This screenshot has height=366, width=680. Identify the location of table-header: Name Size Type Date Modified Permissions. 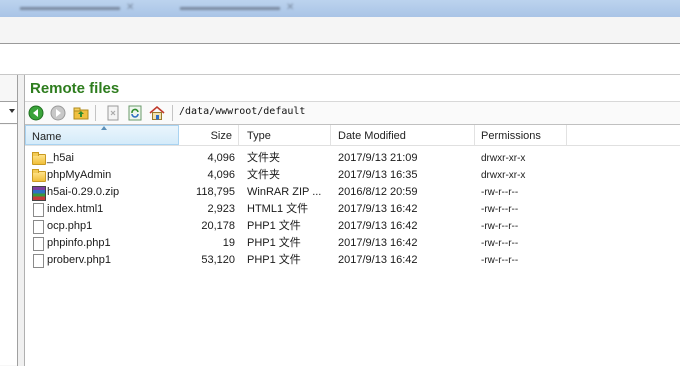
(352, 135).